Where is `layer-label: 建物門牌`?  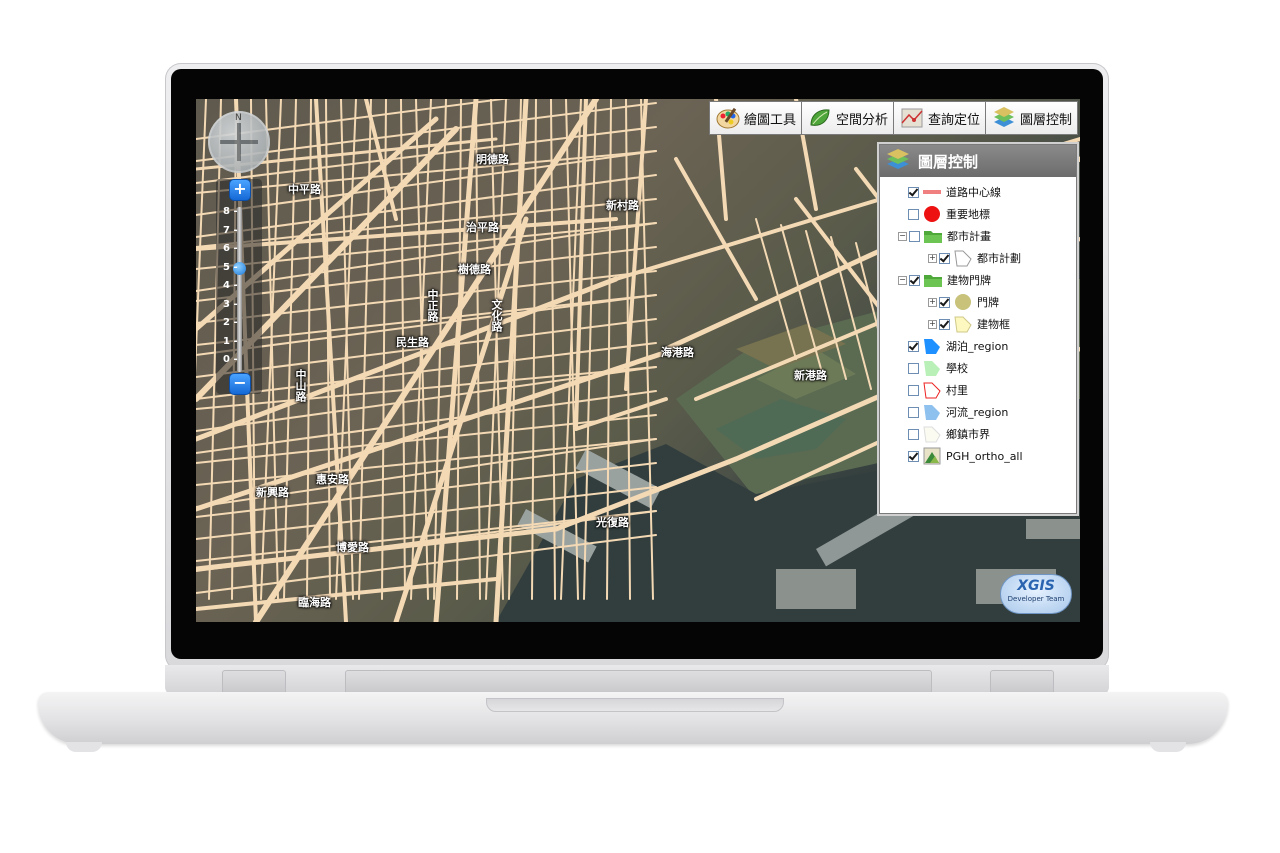 layer-label: 建物門牌 is located at coordinates (969, 280).